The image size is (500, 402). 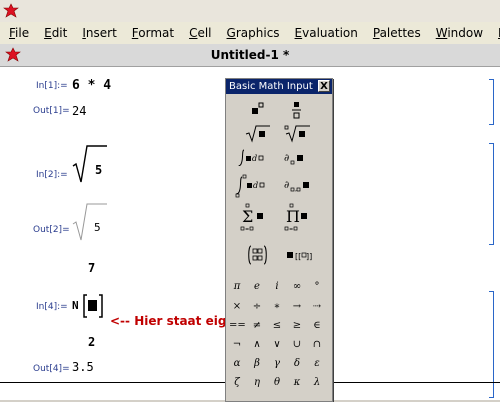 What do you see at coordinates (297, 133) in the screenshot?
I see `nth-root-template-button` at bounding box center [297, 133].